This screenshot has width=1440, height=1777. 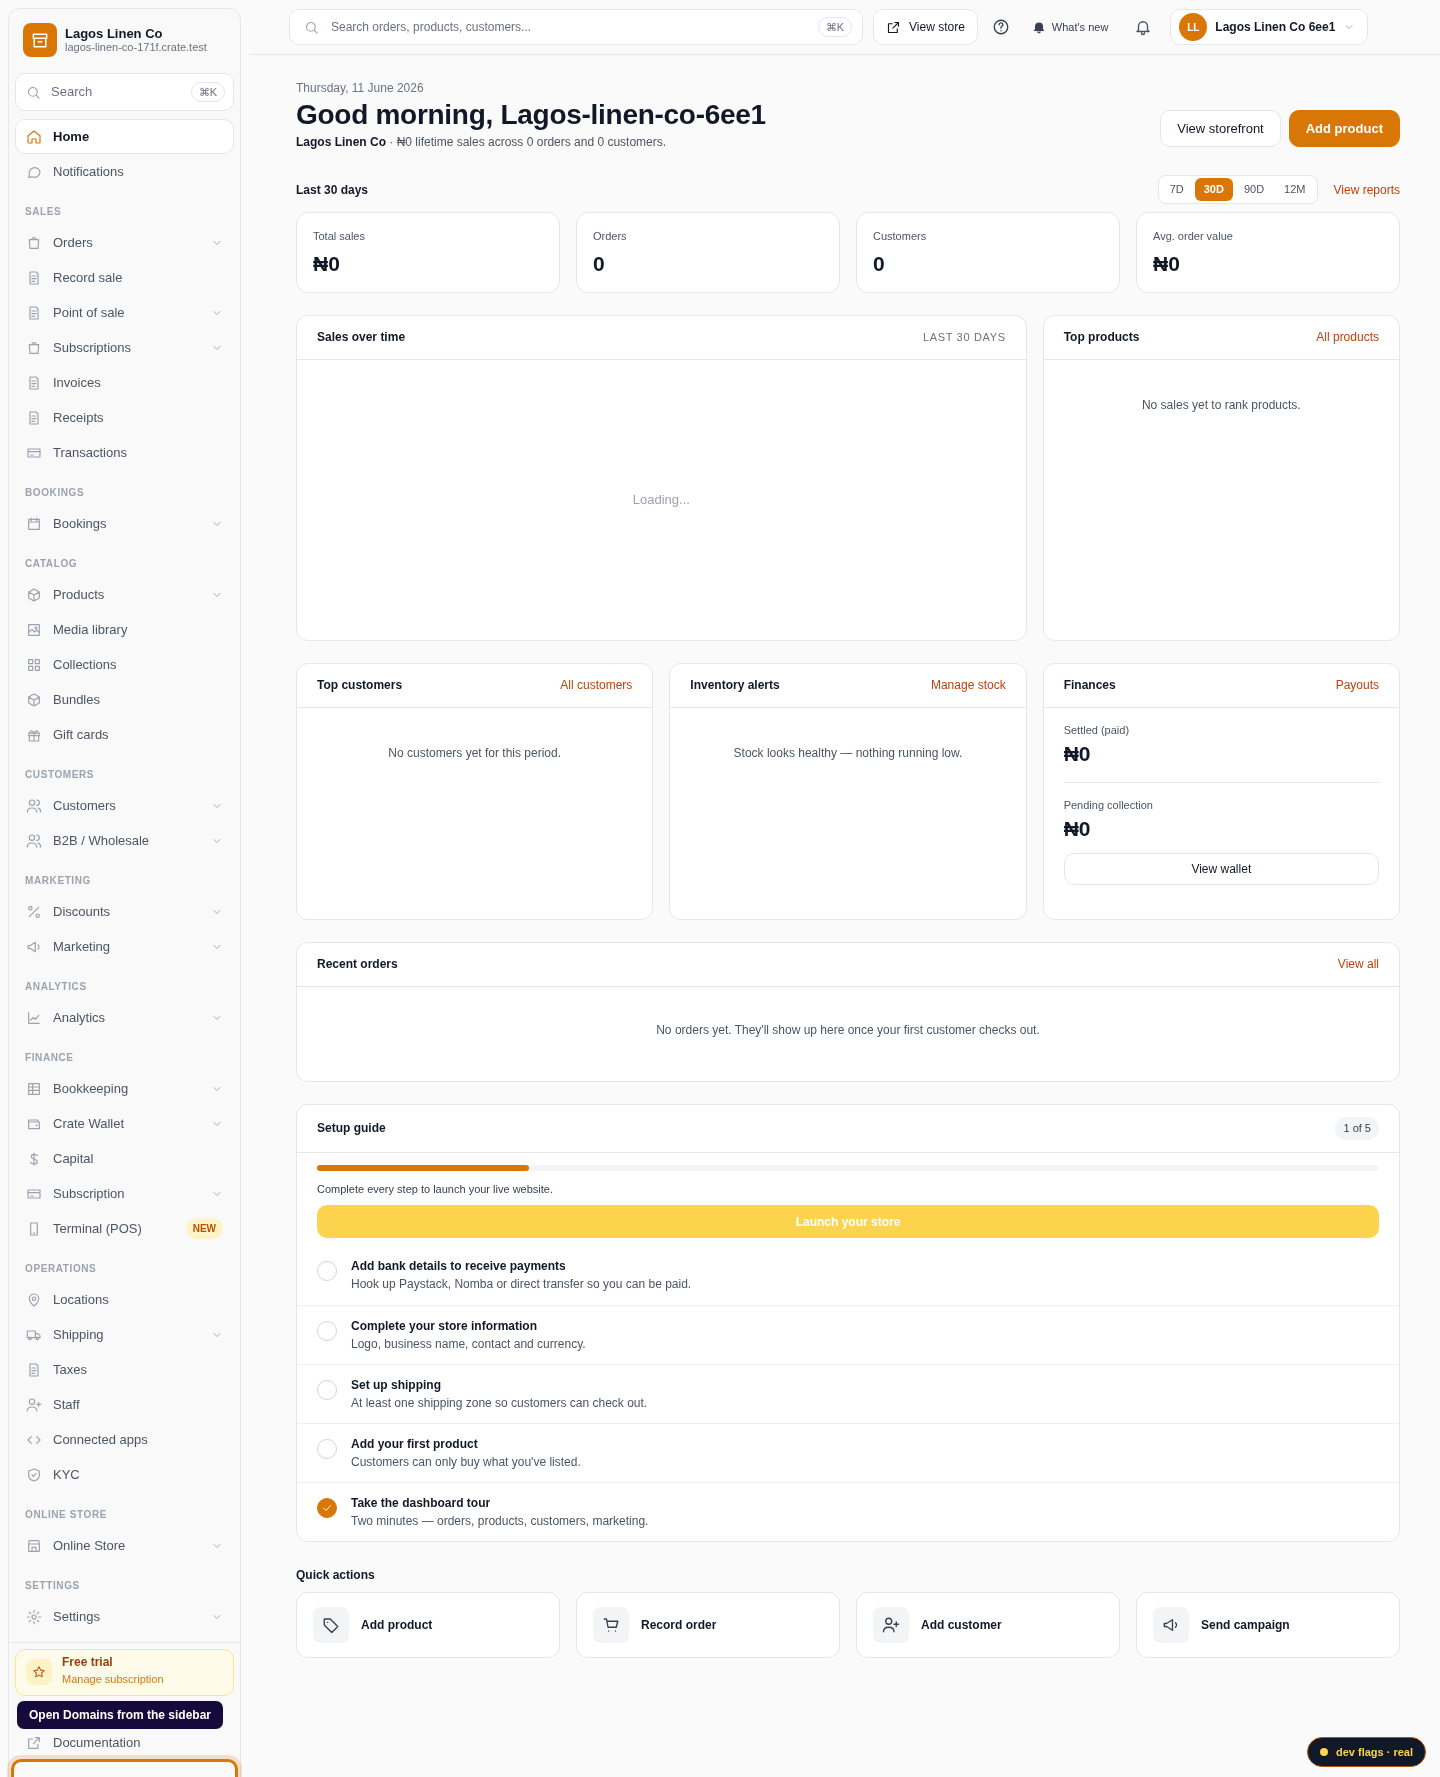 What do you see at coordinates (1176, 189) in the screenshot?
I see `range-tab: 7D` at bounding box center [1176, 189].